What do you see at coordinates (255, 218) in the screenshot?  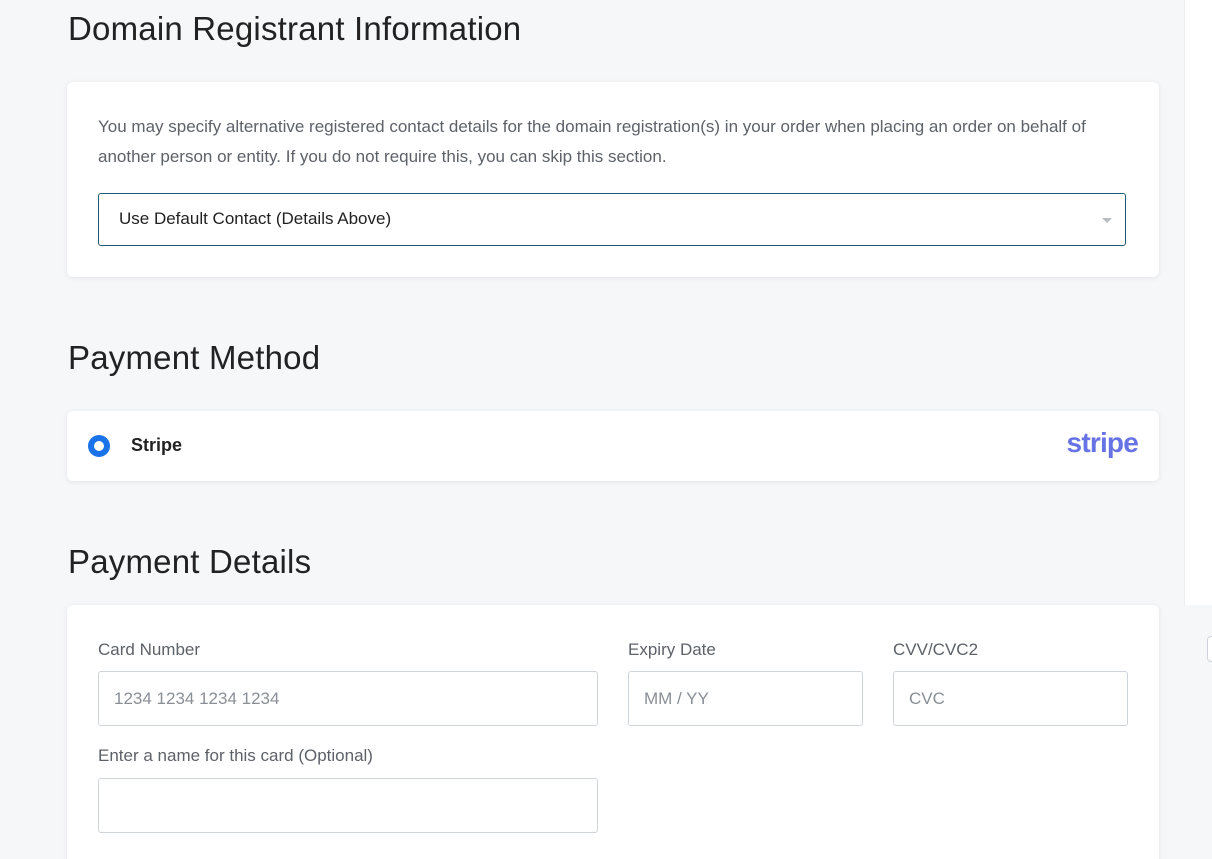 I see `contact-select-value: Use Default Contact (Details Above)` at bounding box center [255, 218].